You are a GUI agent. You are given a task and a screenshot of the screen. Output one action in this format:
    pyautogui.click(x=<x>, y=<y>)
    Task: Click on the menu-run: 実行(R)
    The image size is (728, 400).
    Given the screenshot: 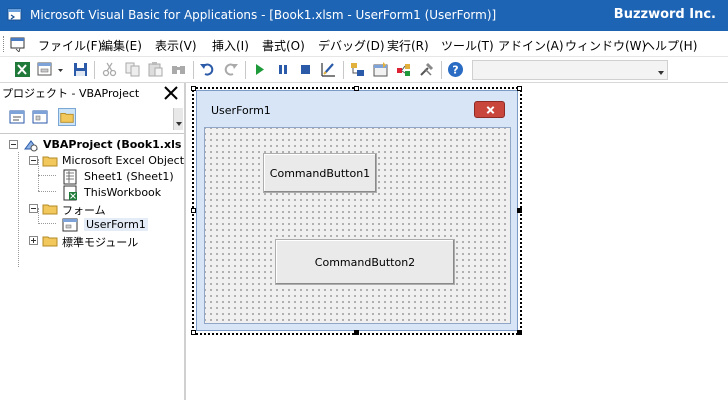 What is the action you would take?
    pyautogui.click(x=408, y=45)
    